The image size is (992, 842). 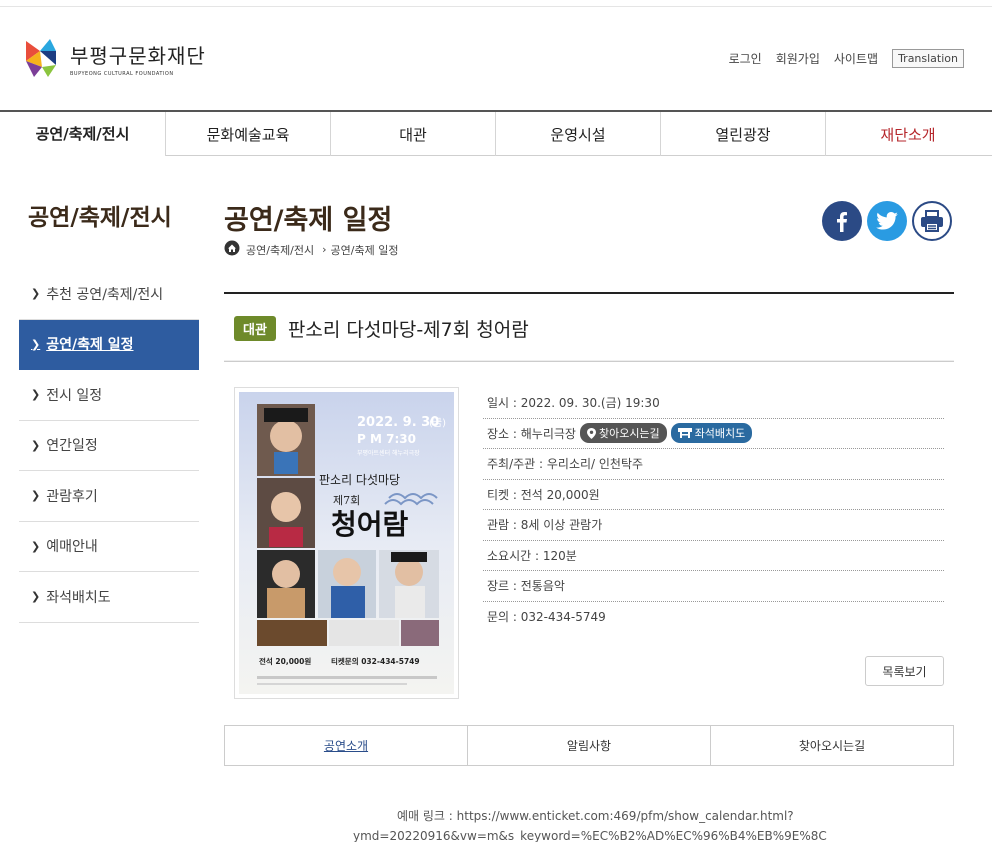 I want to click on breadcrumb-item: 공연/축제/전시, so click(x=280, y=250).